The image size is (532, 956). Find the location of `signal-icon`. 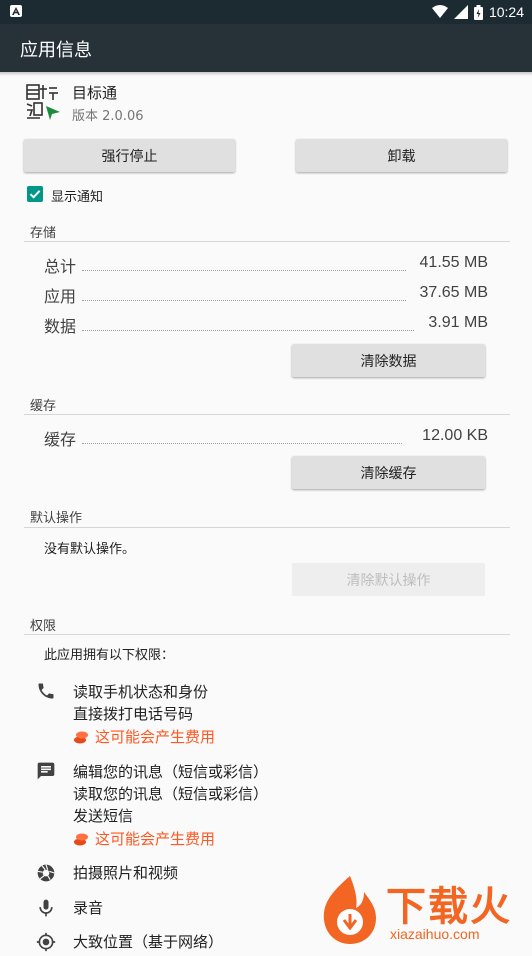

signal-icon is located at coordinates (460, 12).